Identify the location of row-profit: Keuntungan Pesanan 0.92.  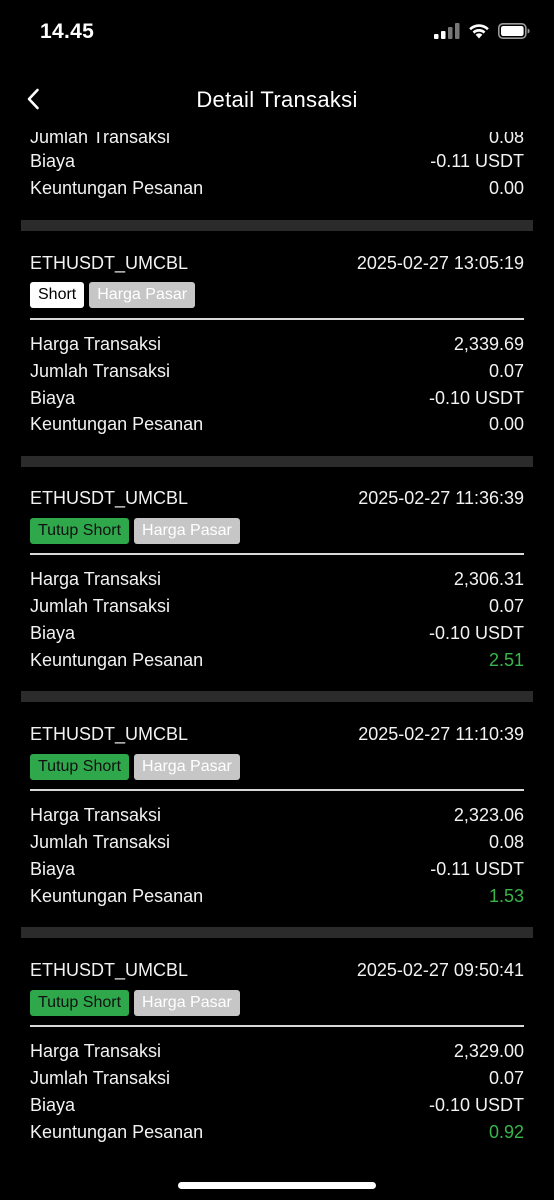
(277, 1132).